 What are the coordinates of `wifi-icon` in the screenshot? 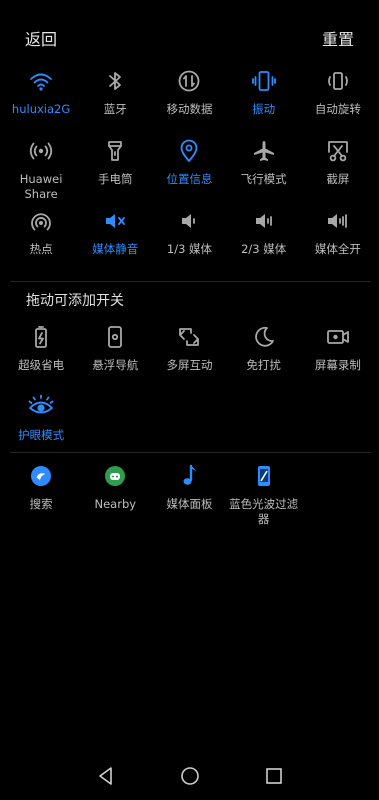 It's located at (41, 81).